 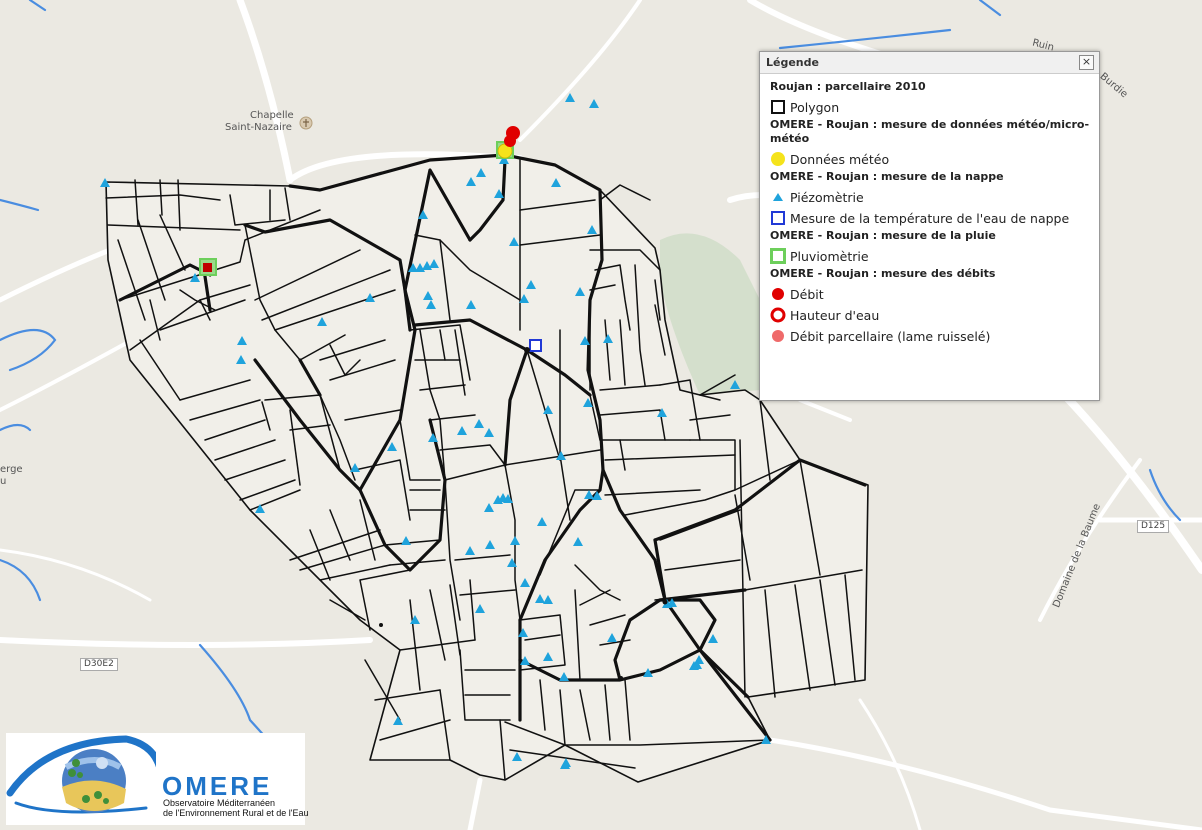 What do you see at coordinates (778, 294) in the screenshot?
I see `red-circle-icon` at bounding box center [778, 294].